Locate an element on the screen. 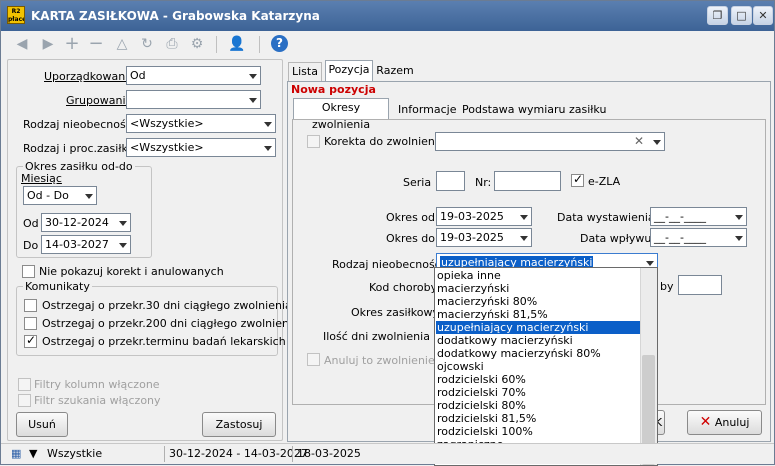 This screenshot has height=466, width=775. order-label: Uporządkowanie is located at coordinates (90, 76).